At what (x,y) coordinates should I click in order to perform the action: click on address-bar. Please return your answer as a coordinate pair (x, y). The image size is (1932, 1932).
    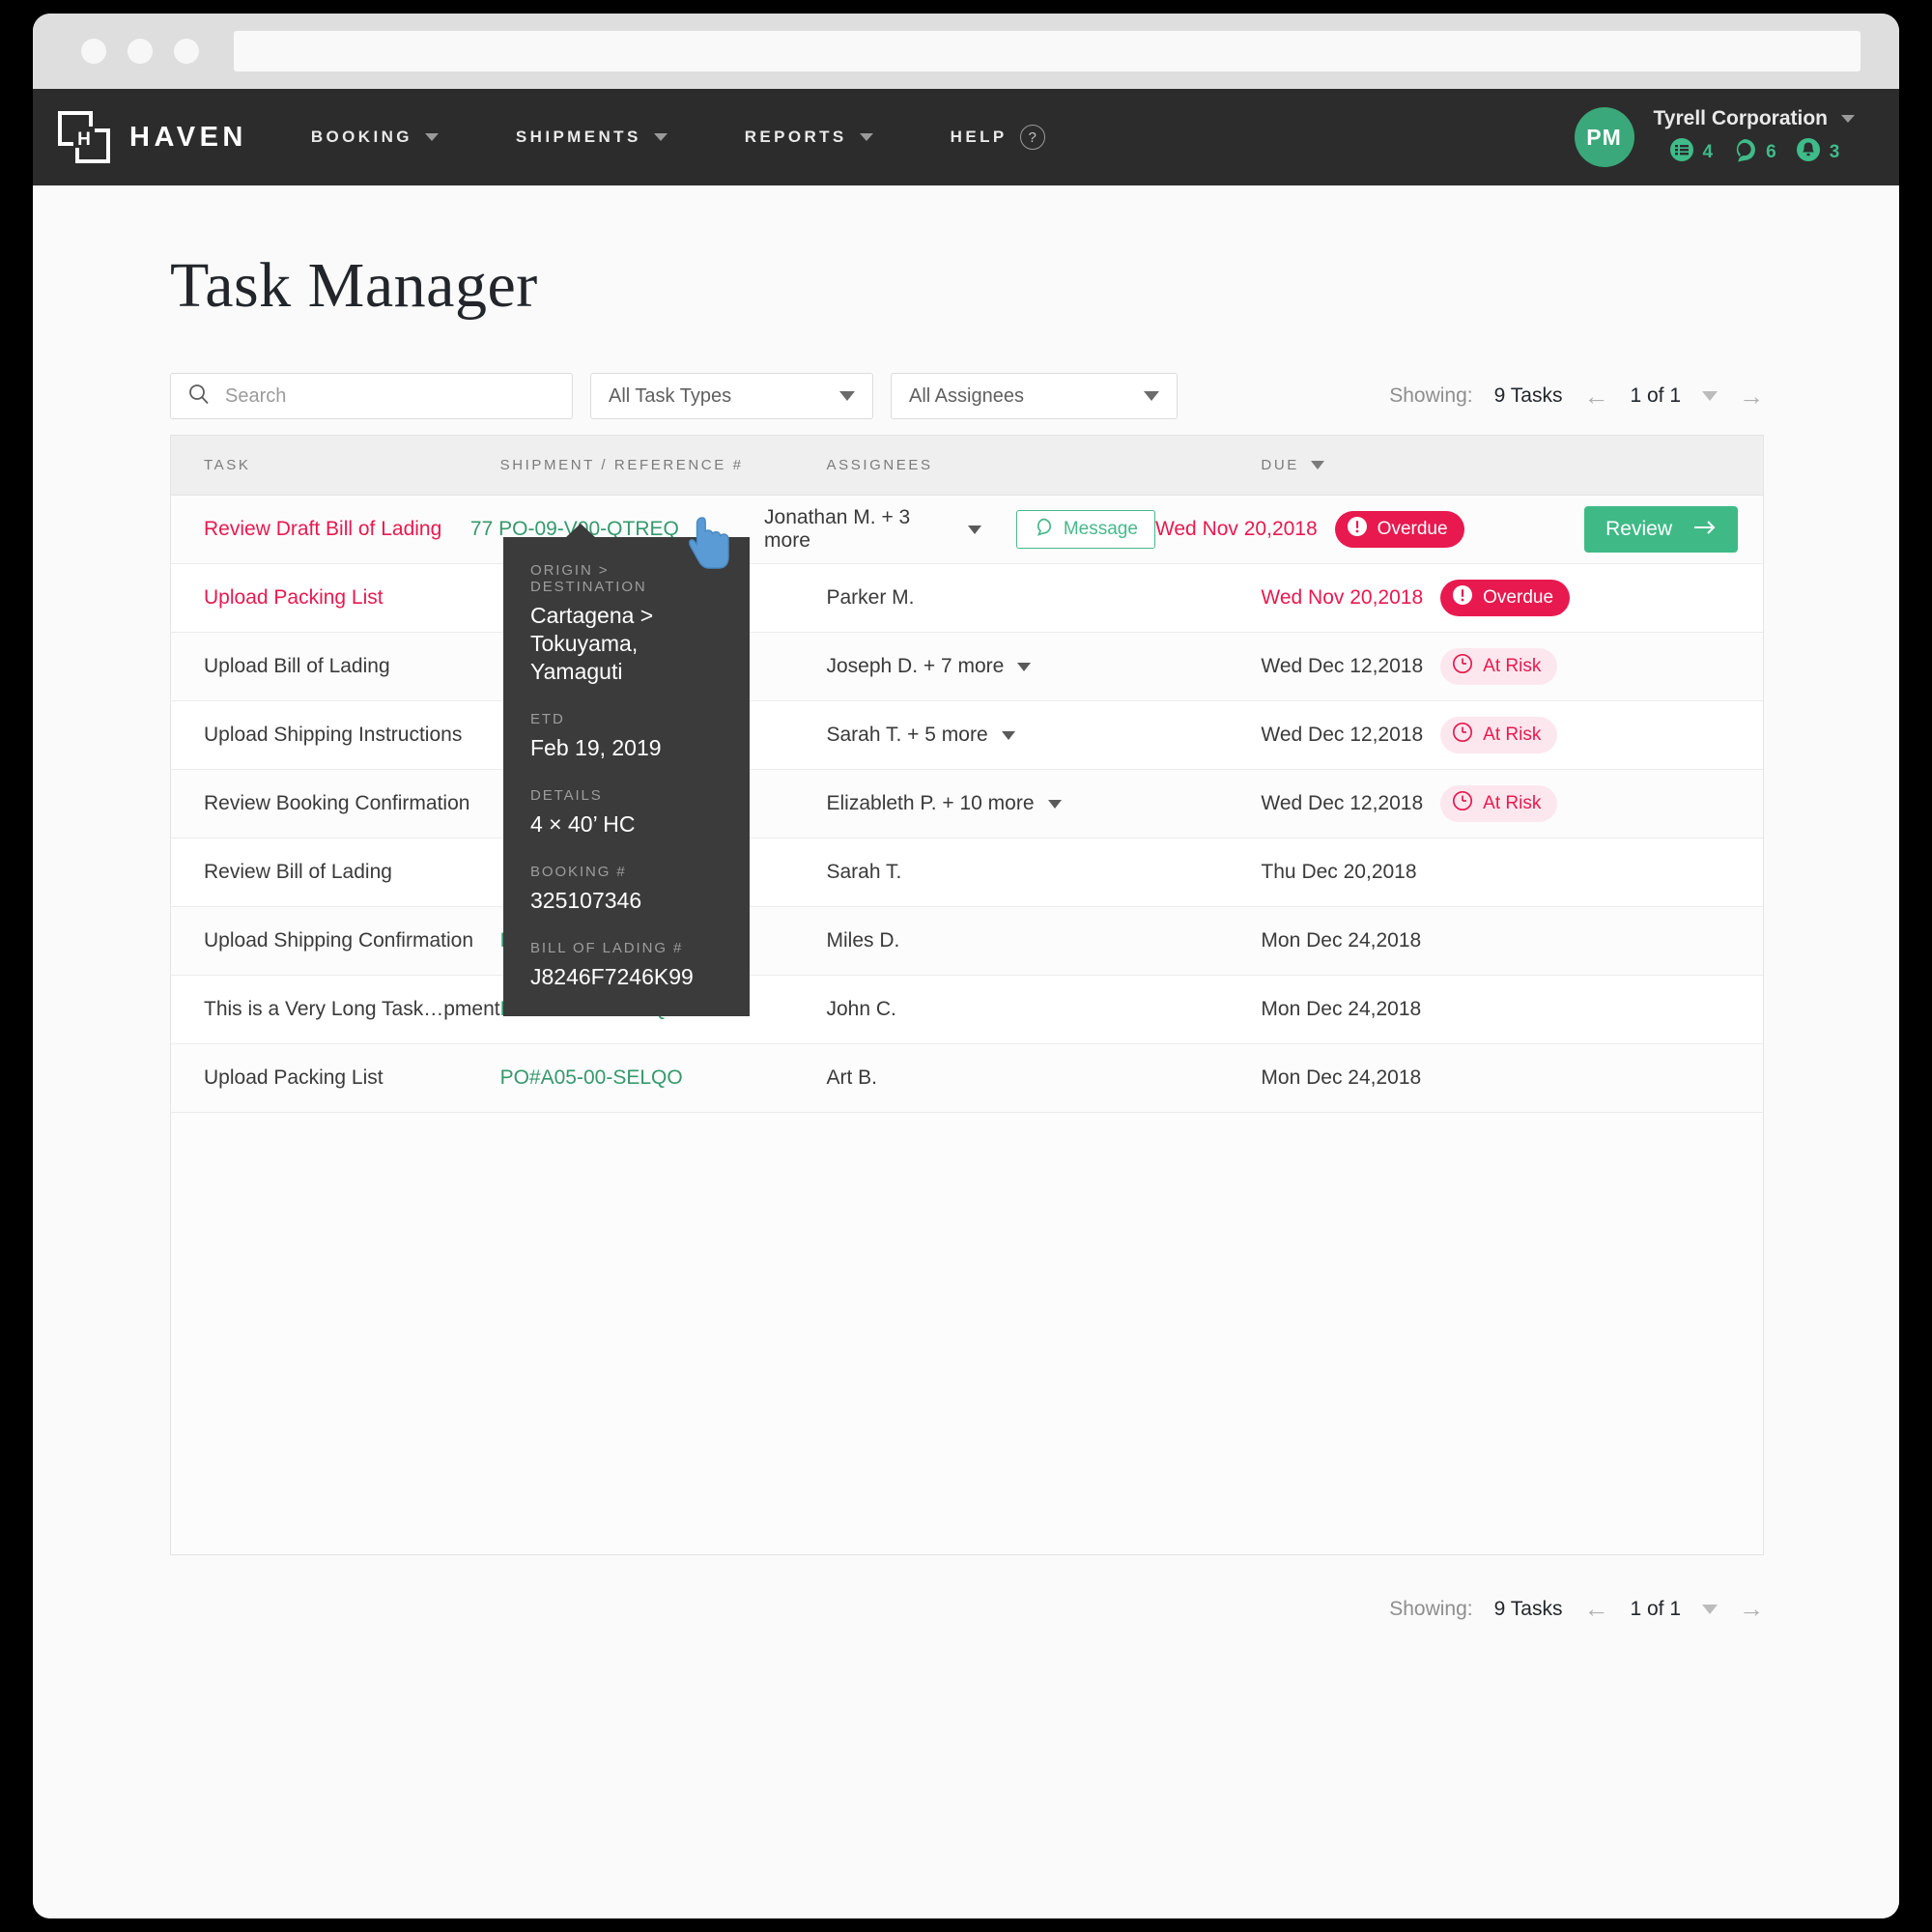
    Looking at the image, I should click on (1047, 51).